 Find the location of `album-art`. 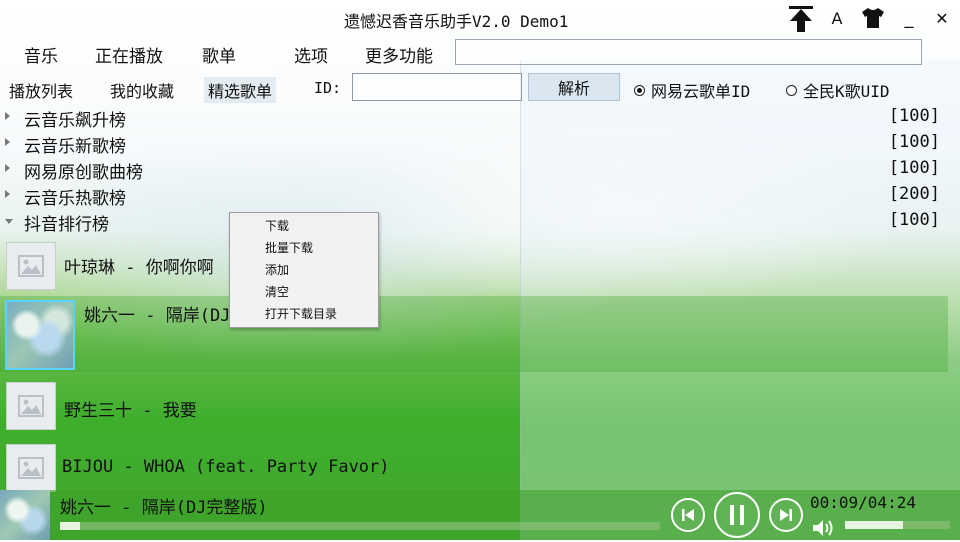

album-art is located at coordinates (40, 335).